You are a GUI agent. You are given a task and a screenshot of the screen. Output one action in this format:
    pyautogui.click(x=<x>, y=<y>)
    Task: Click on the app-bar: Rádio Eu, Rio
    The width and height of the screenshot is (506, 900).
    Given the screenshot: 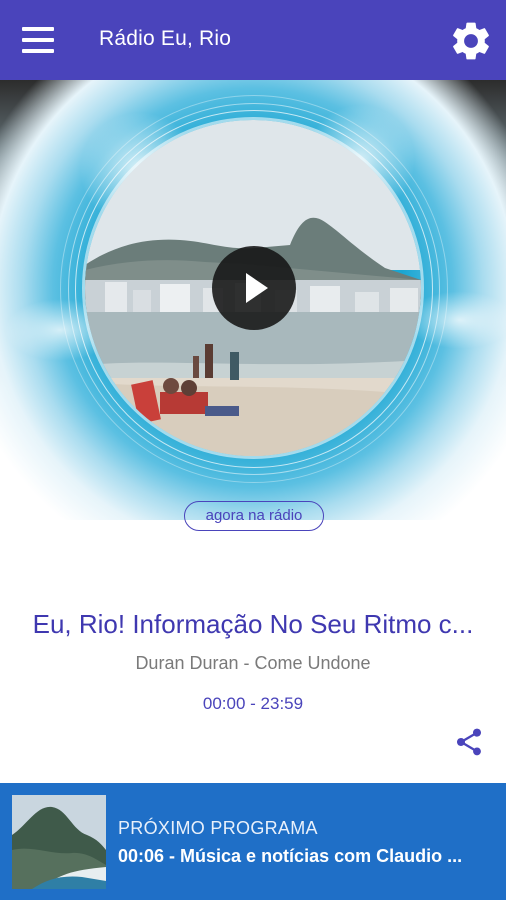 What is the action you would take?
    pyautogui.click(x=253, y=40)
    